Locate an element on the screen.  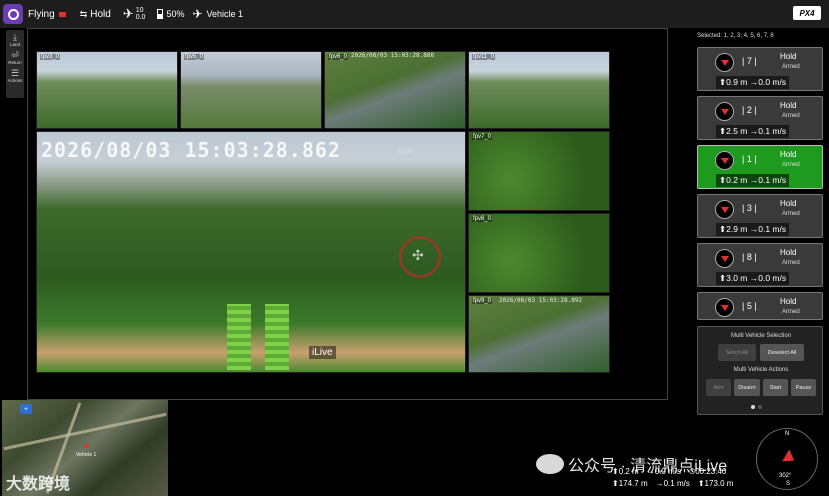
return-button: ⏎ Return is located at coordinates (15, 57).